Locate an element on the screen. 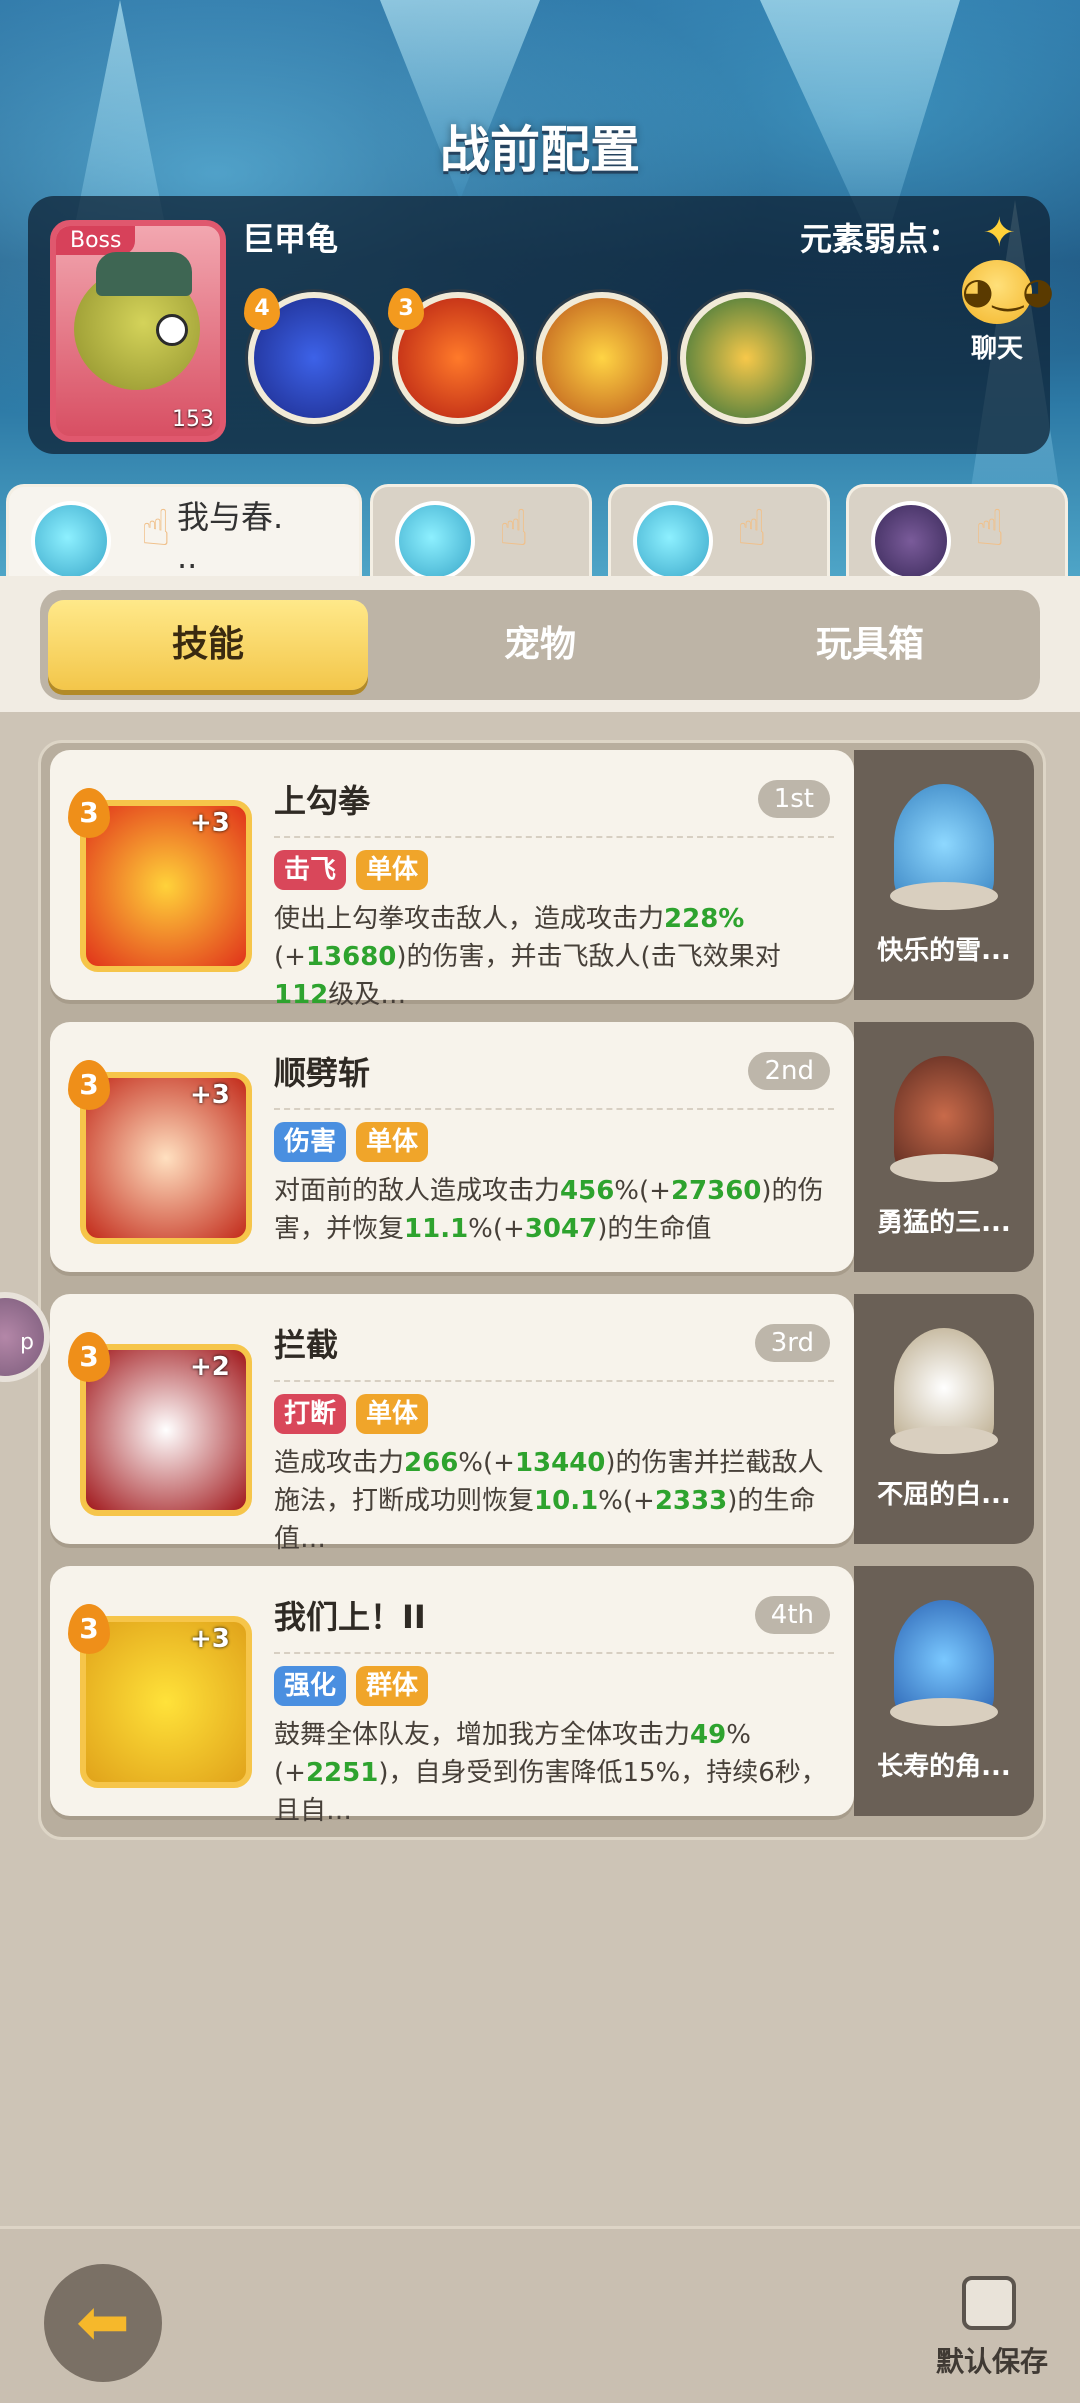  skill-tag: 强化 is located at coordinates (310, 1686).